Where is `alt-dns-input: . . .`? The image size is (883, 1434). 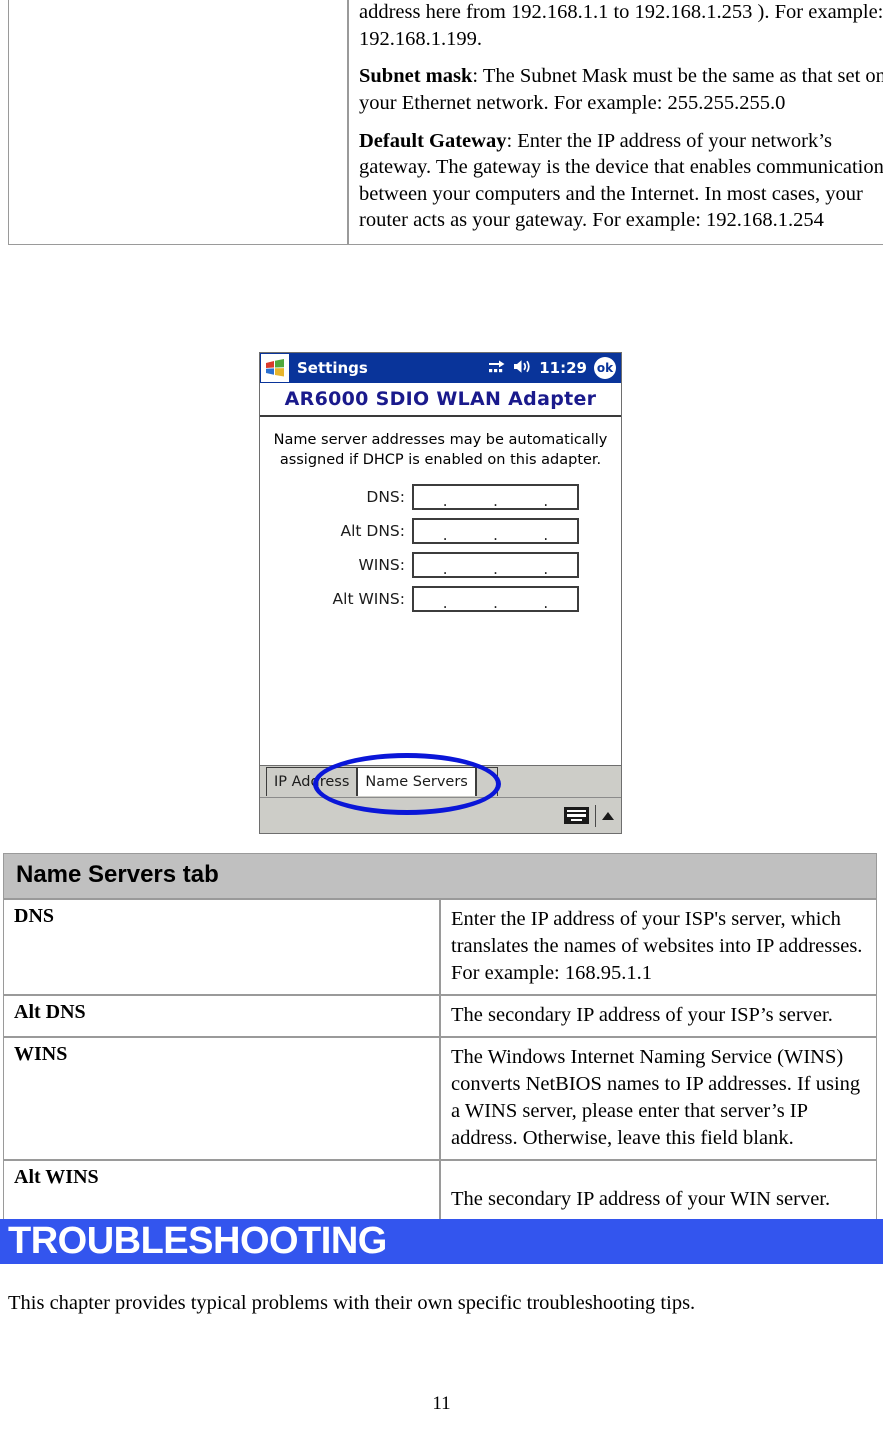 alt-dns-input: . . . is located at coordinates (495, 531).